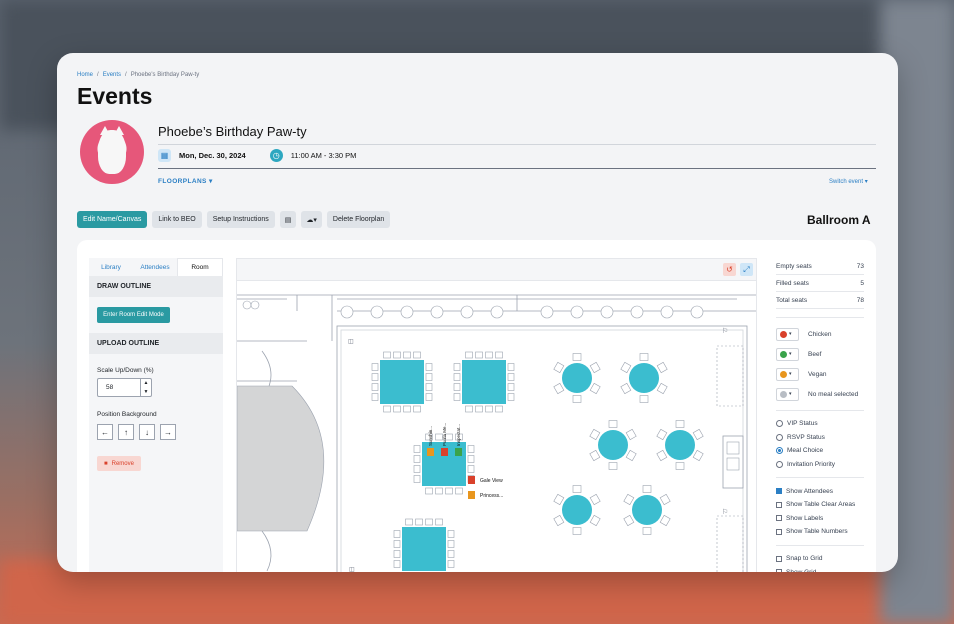  I want to click on switch-event-label: Switch event, so click(846, 182).